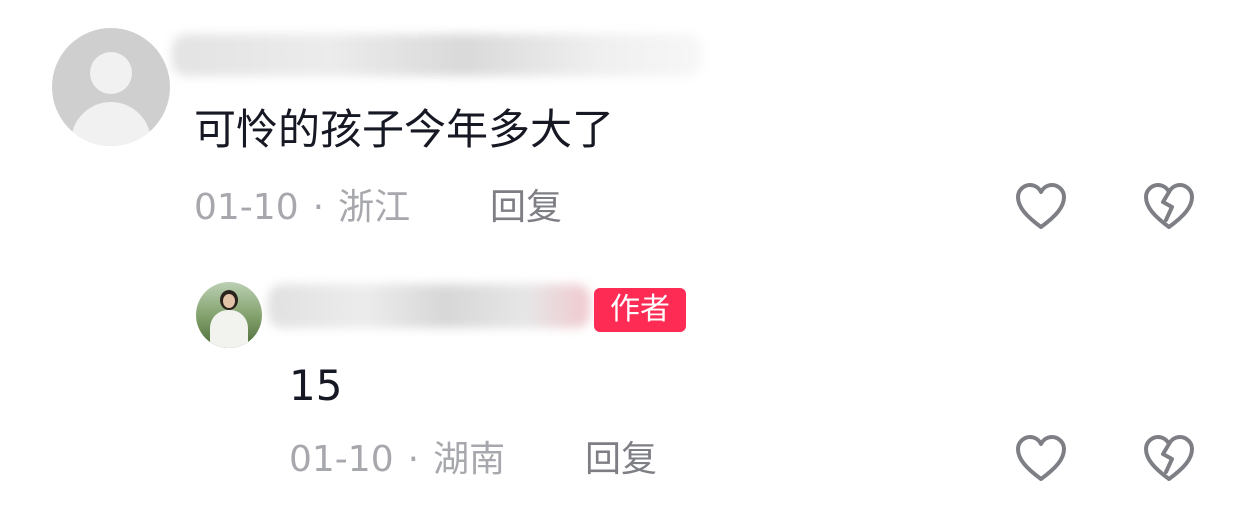 The image size is (1260, 505). Describe the element at coordinates (229, 301) in the screenshot. I see `avatar-face-shape` at that location.